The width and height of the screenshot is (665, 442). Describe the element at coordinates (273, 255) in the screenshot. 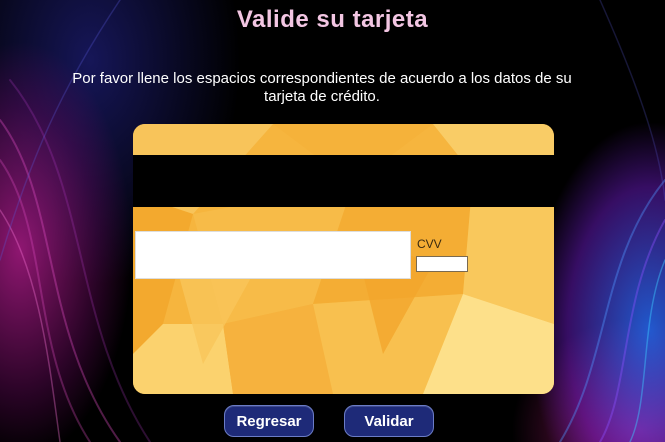

I see `signature-field` at that location.